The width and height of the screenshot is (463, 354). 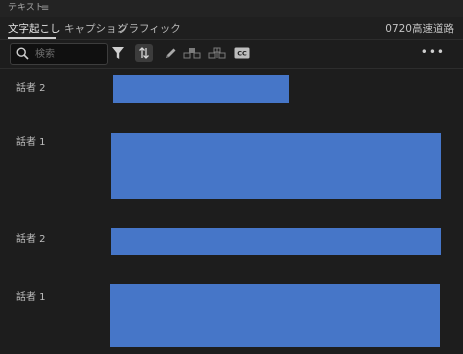 What do you see at coordinates (231, 28) in the screenshot?
I see `tab-bar: 文字起こし キャプション グラフィック 0720高速道路` at bounding box center [231, 28].